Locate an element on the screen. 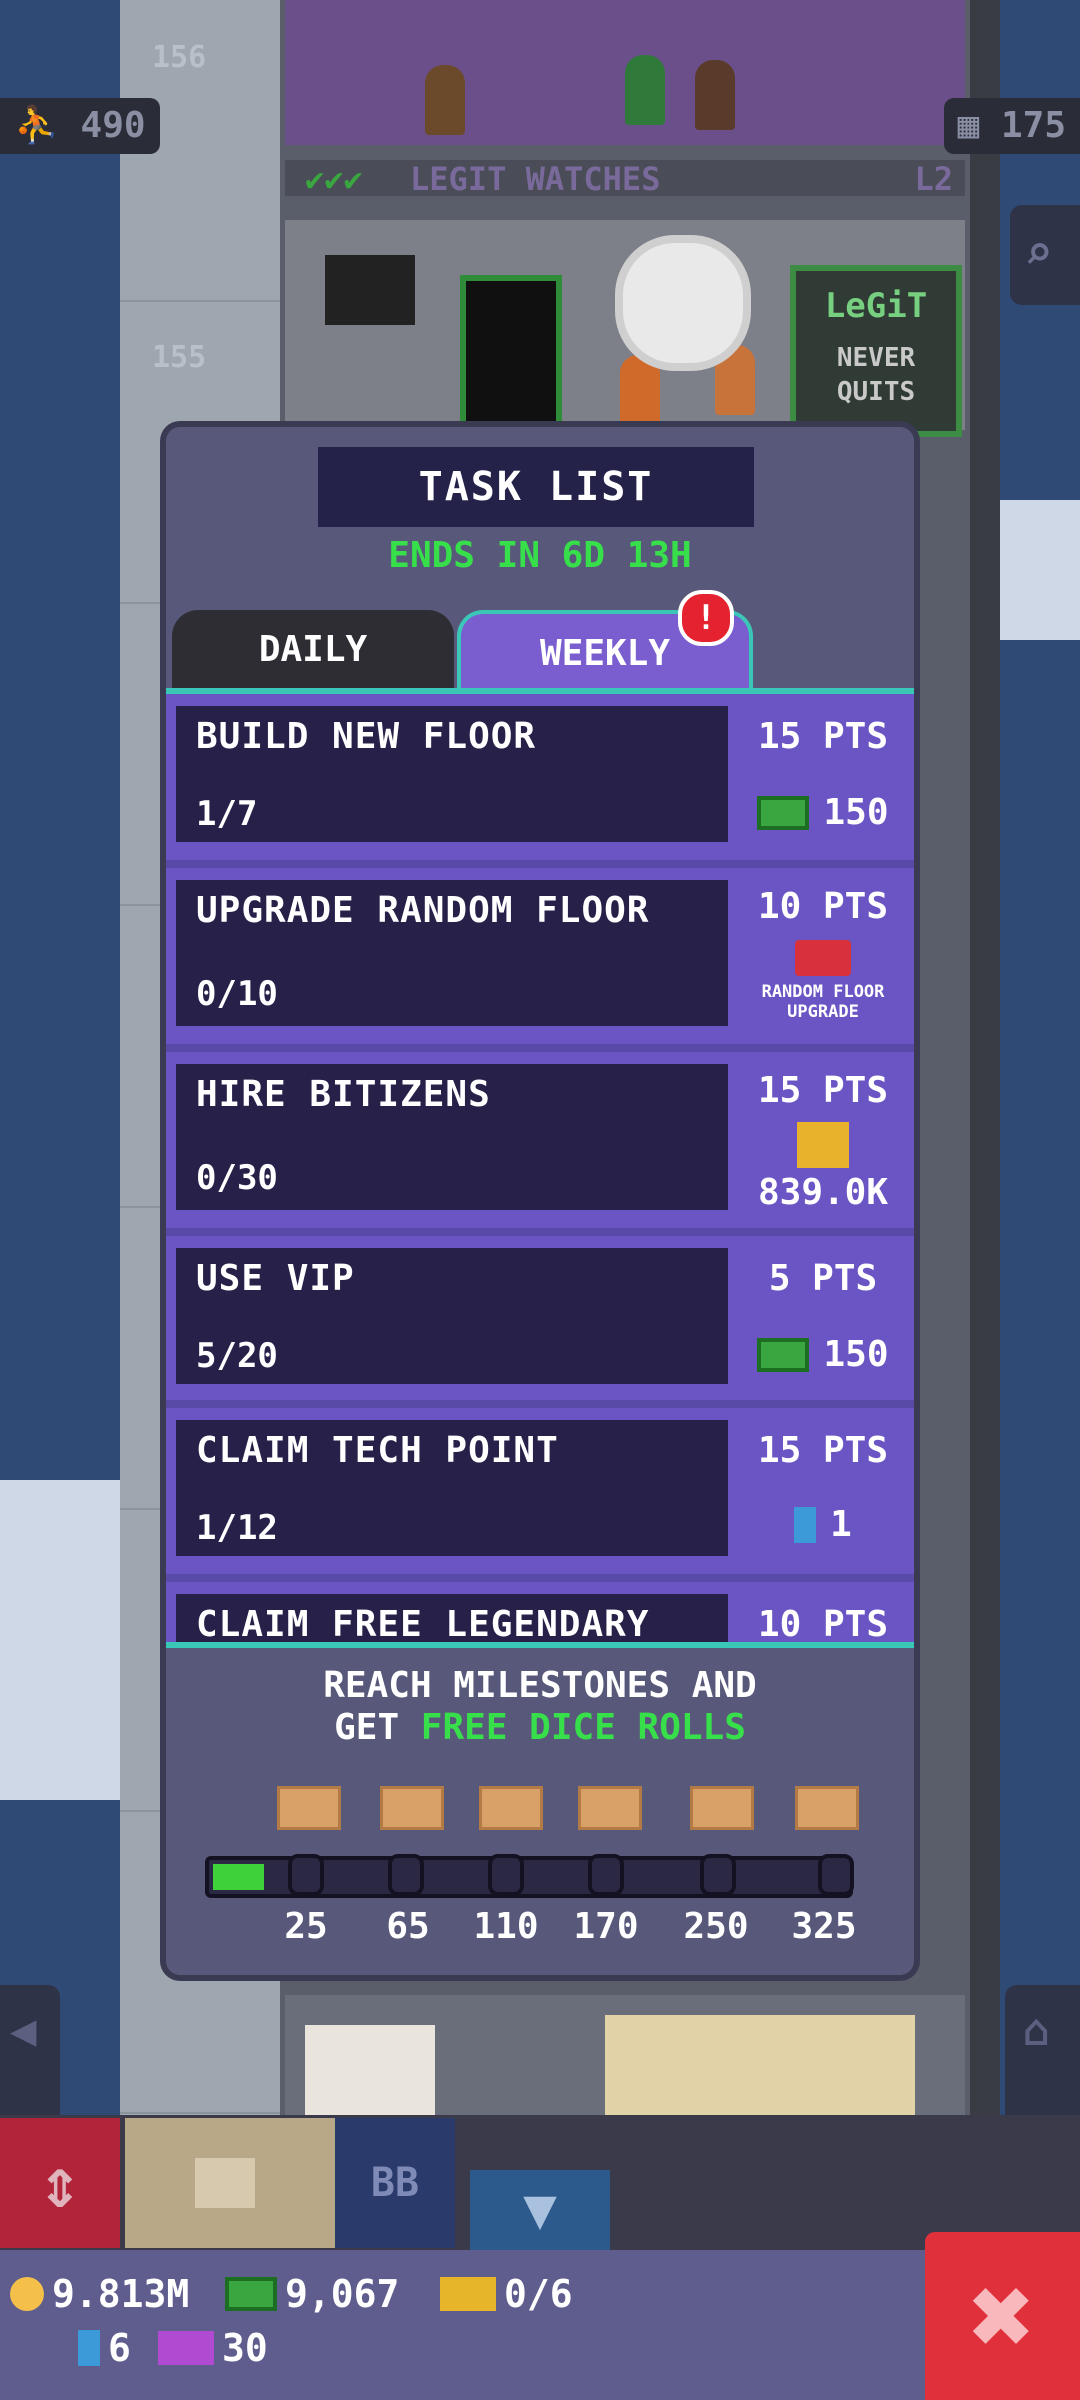 The image size is (1080, 2400). up-down-icon: ⇕ is located at coordinates (60, 2183).